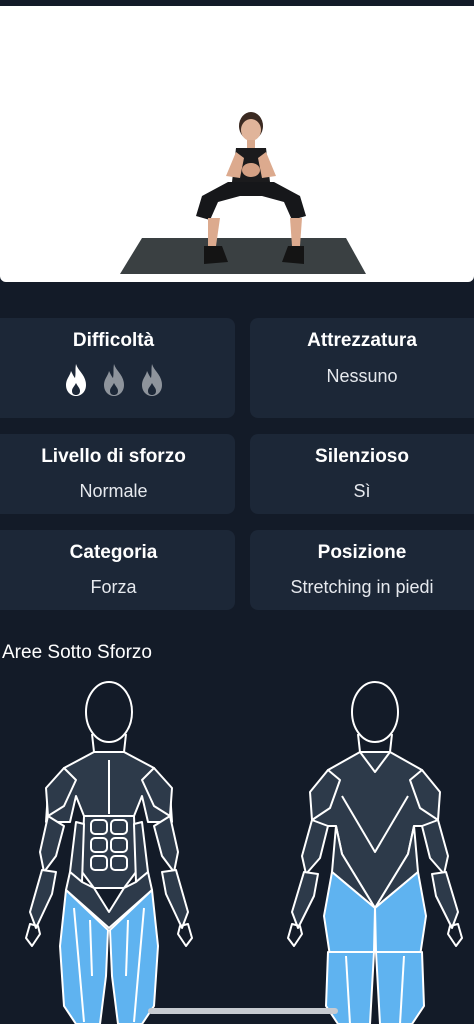  What do you see at coordinates (117, 570) in the screenshot?
I see `category-card: Categoria Forza` at bounding box center [117, 570].